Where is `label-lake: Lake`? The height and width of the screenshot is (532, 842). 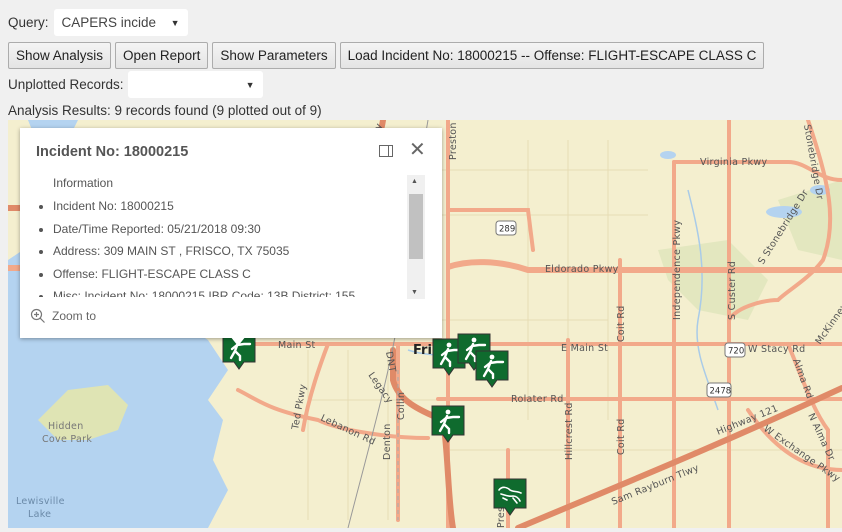 label-lake: Lake is located at coordinates (39, 514).